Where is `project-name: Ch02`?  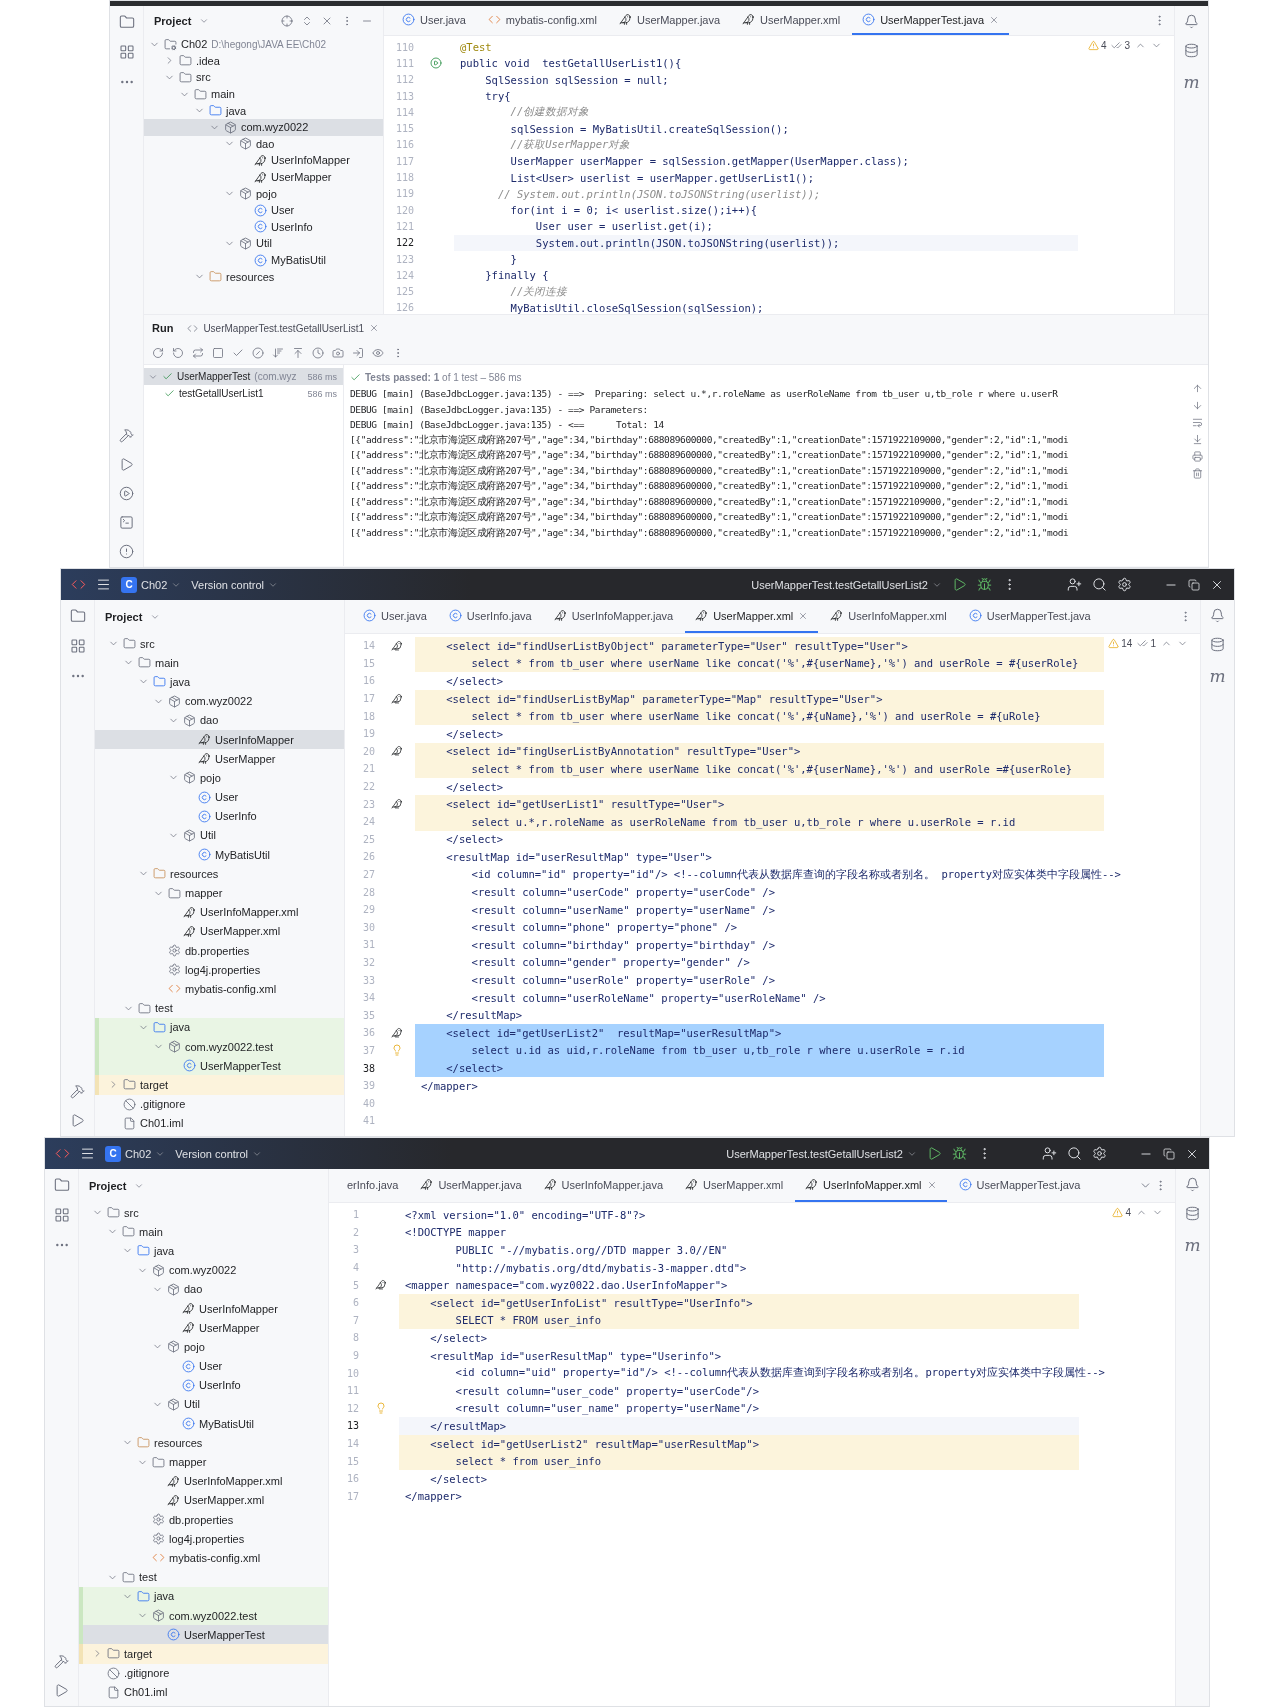 project-name: Ch02 is located at coordinates (138, 1153).